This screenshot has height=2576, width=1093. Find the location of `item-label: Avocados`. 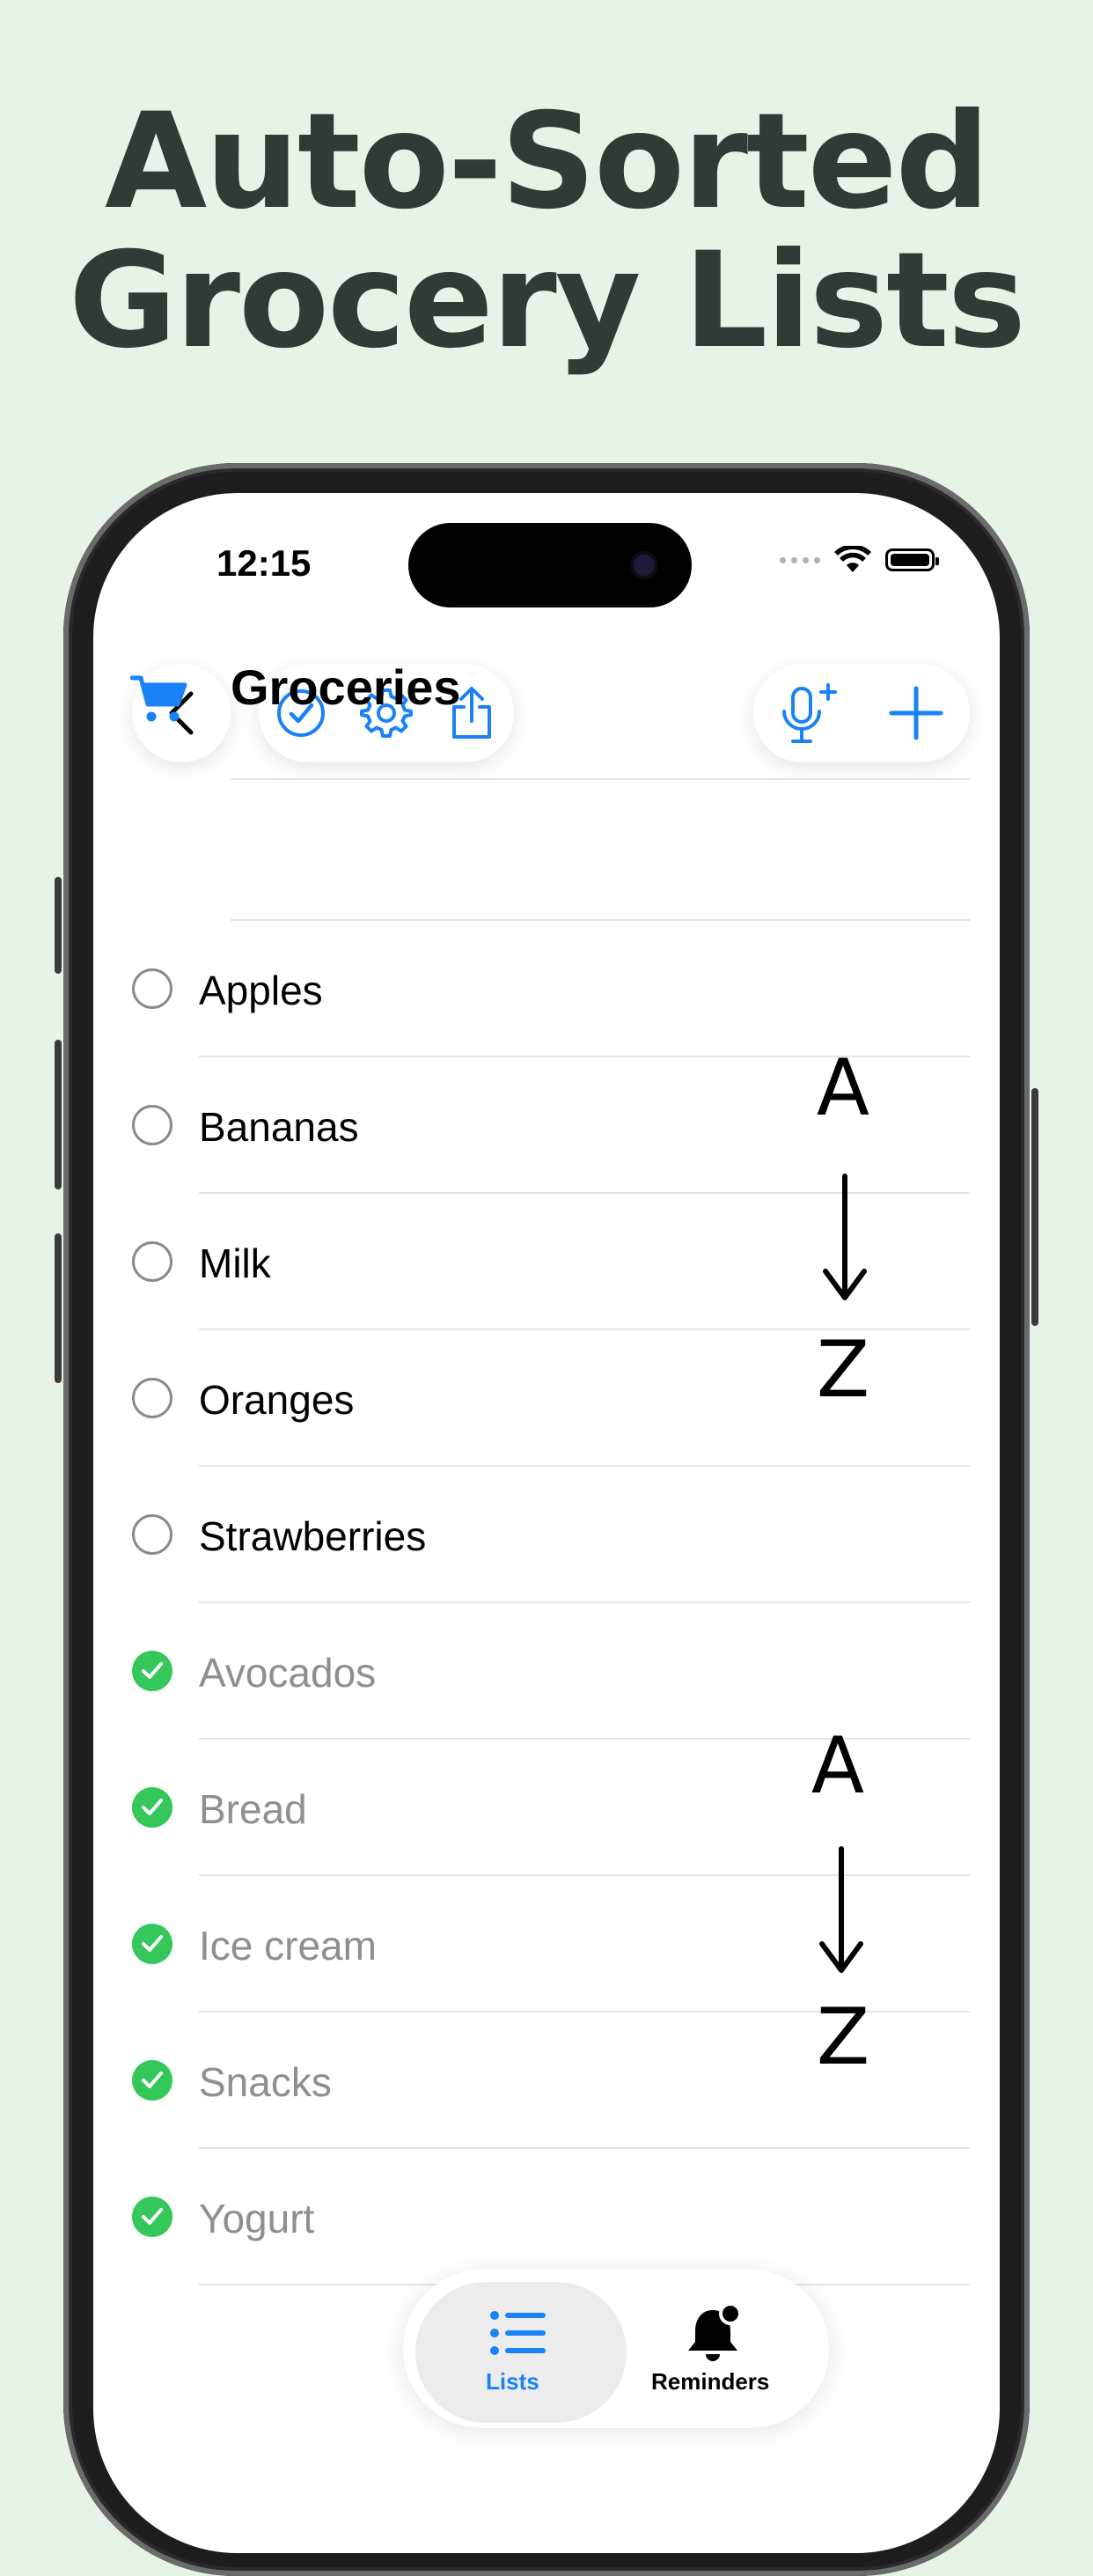

item-label: Avocados is located at coordinates (288, 1673).